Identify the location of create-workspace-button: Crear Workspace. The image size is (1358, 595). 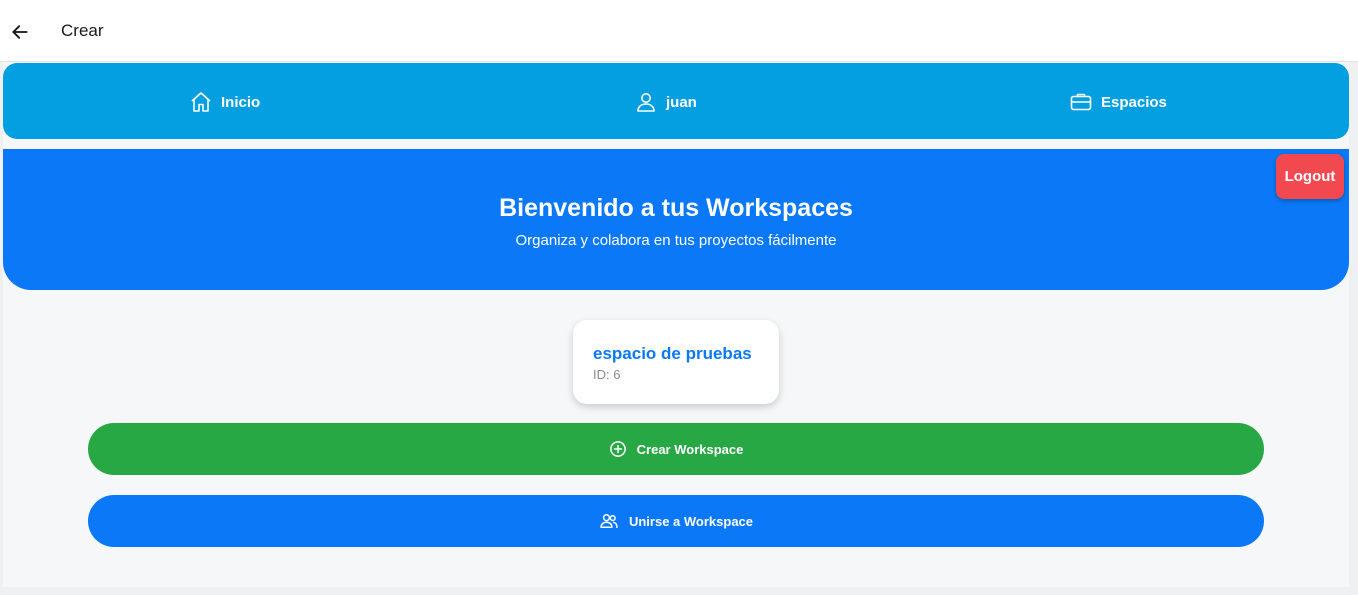
(676, 449).